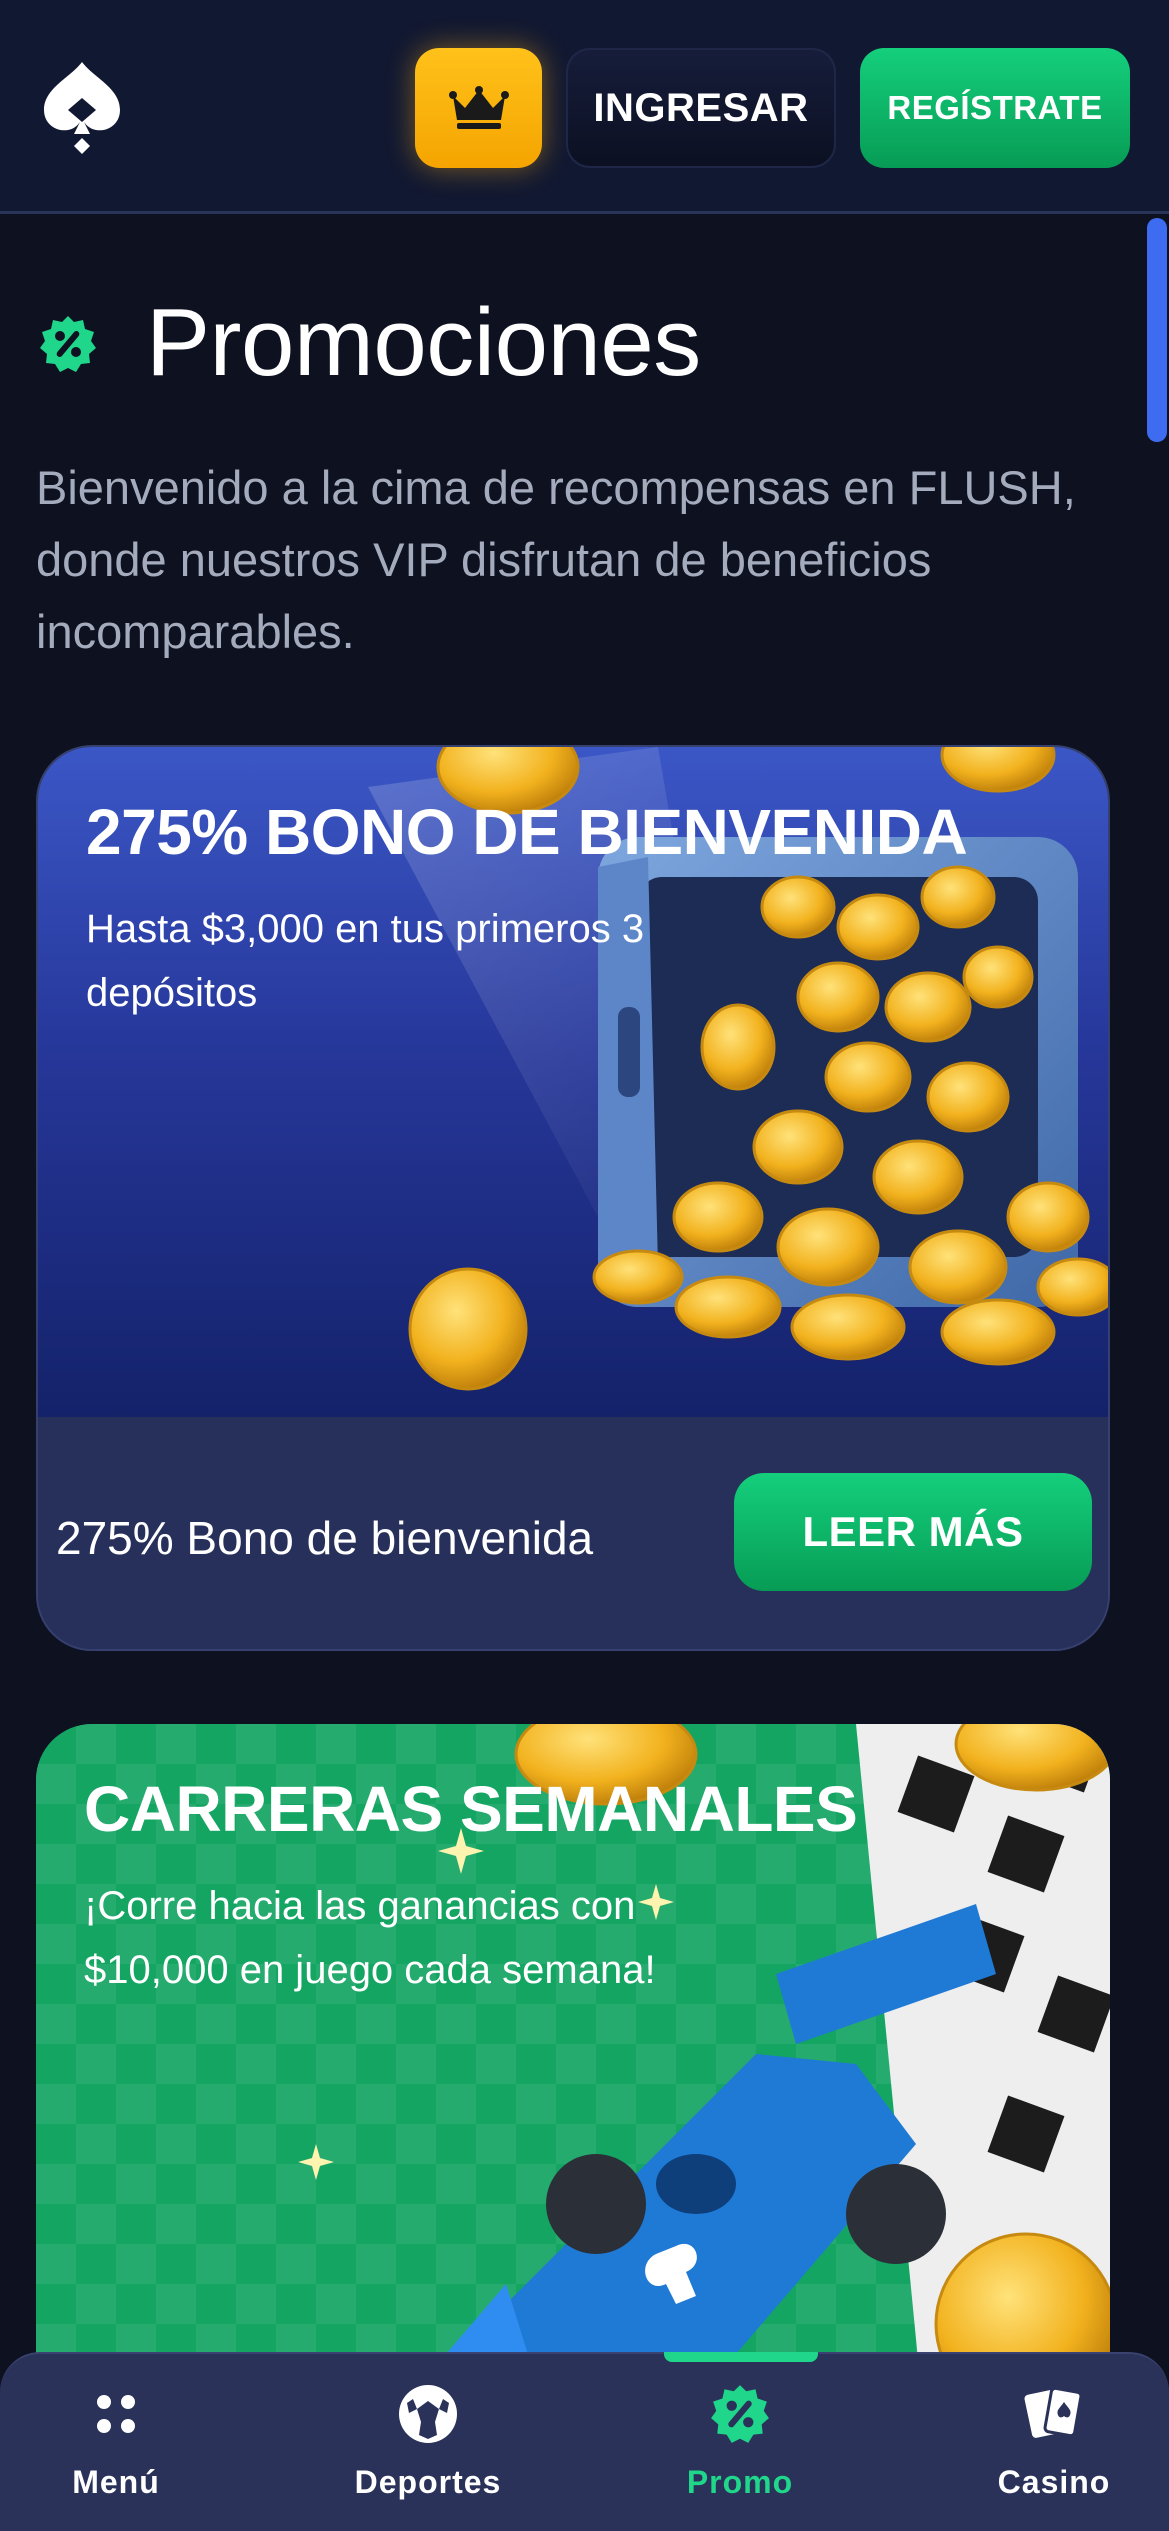  Describe the element at coordinates (740, 2447) in the screenshot. I see `nav-item-promo: Promo` at that location.